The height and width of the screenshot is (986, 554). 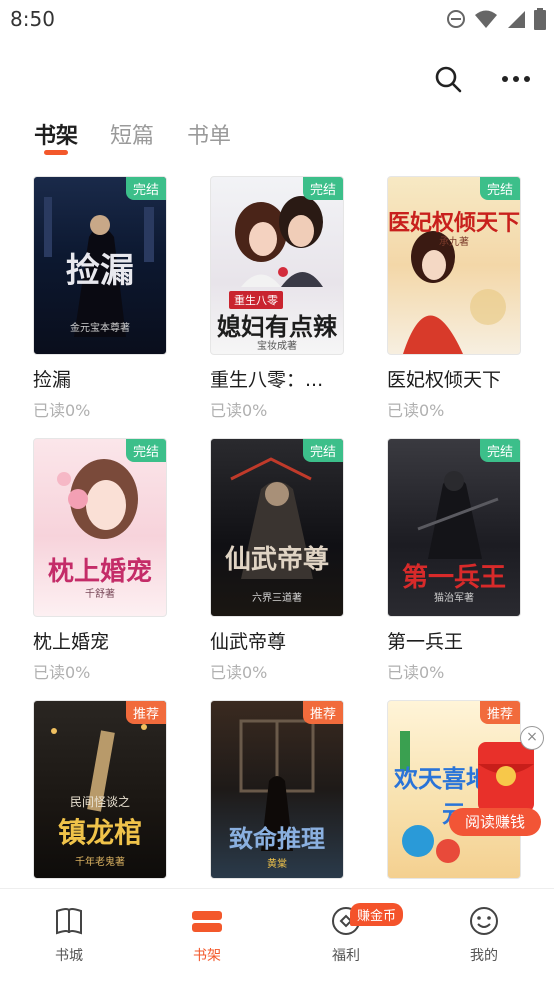 I want to click on book-item: 枕上婚宠 千舒著 完结 枕上婚宠 已读0%, so click(x=100, y=560).